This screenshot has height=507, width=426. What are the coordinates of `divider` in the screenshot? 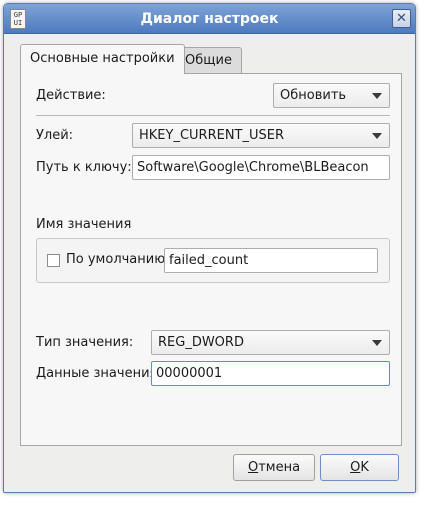 It's located at (213, 115).